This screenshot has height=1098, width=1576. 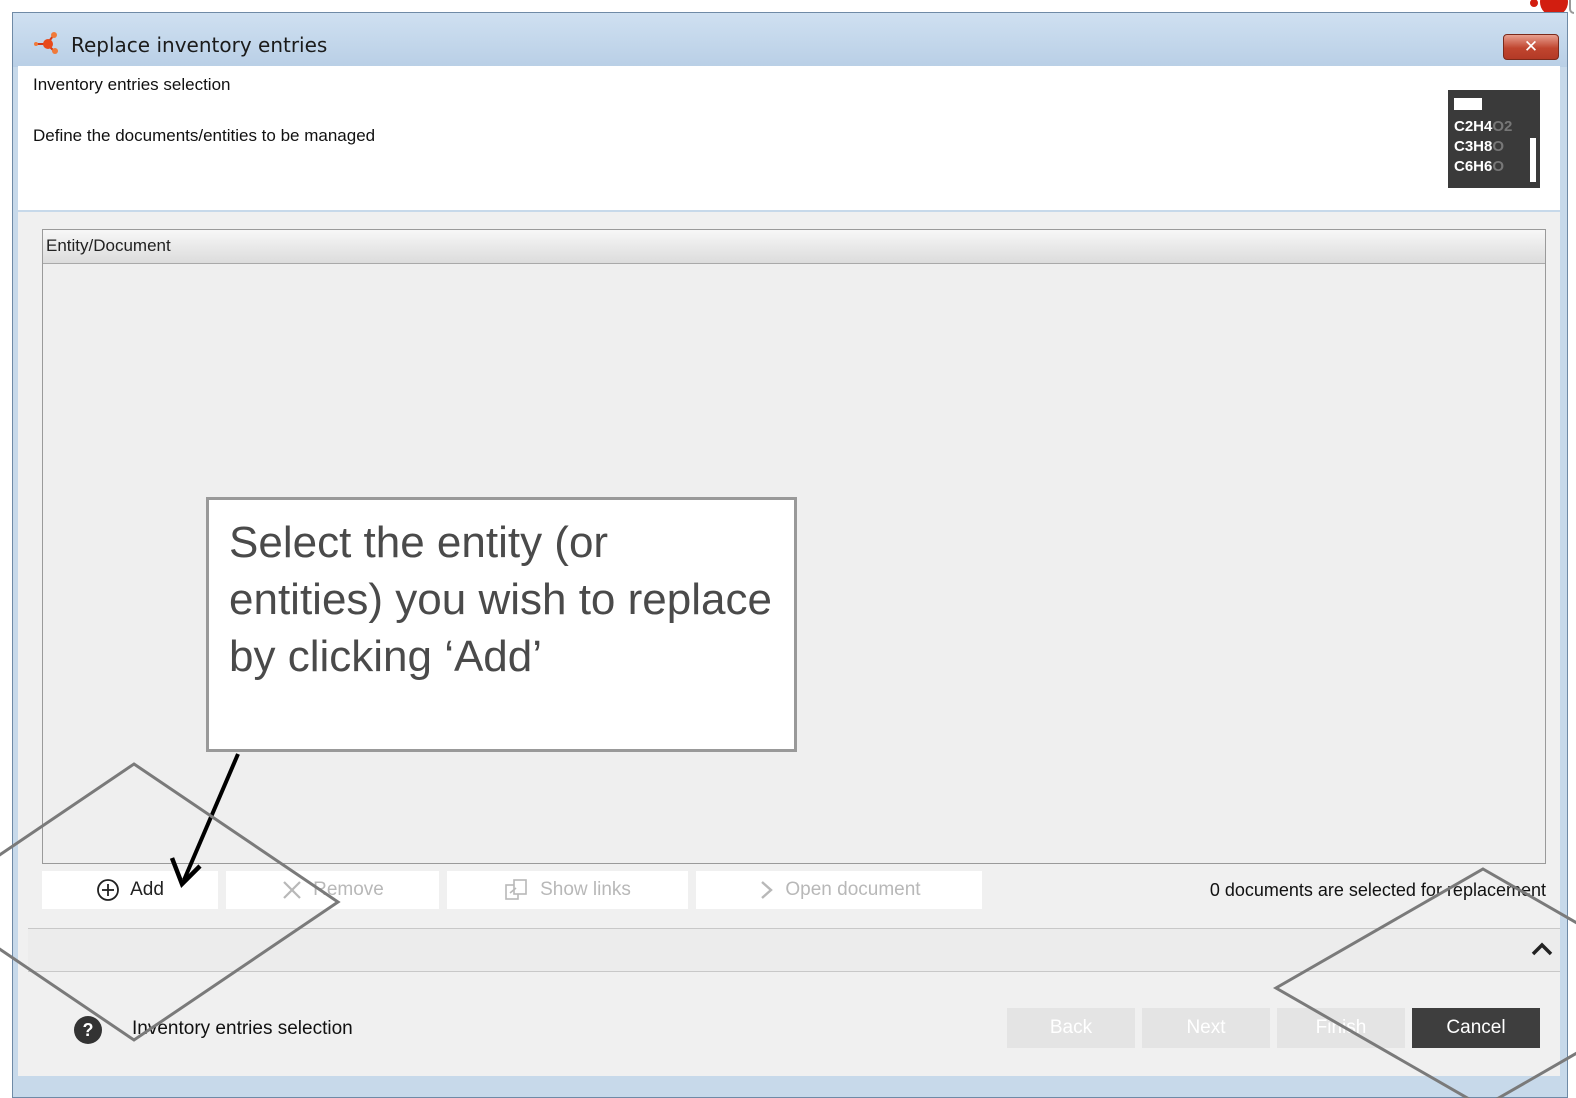 What do you see at coordinates (88, 1030) in the screenshot?
I see `help-icon: ?` at bounding box center [88, 1030].